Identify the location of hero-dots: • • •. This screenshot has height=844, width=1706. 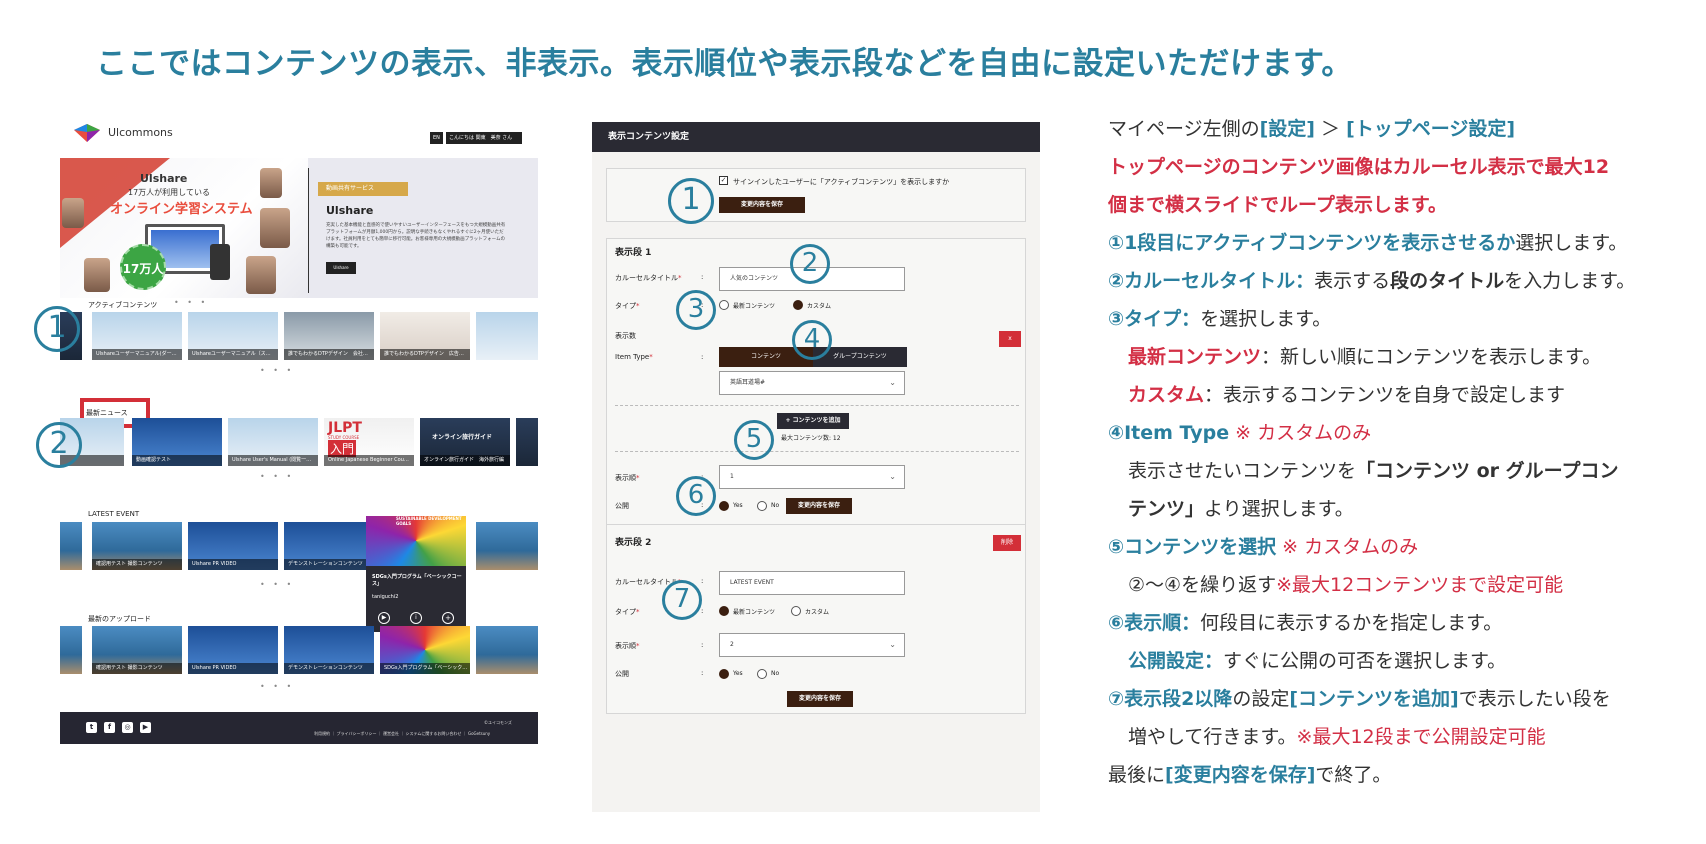
(191, 302).